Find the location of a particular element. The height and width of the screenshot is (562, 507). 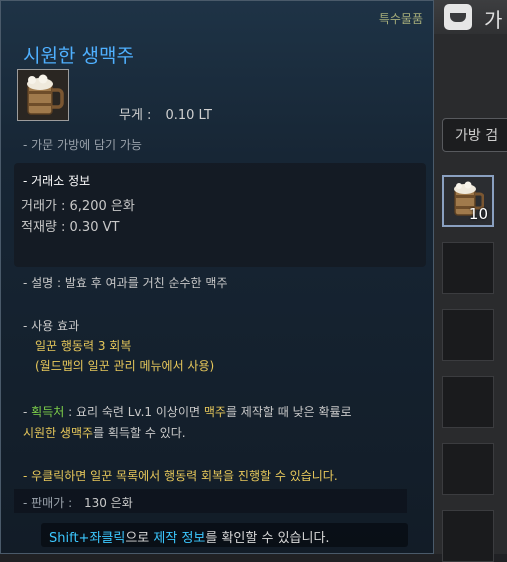

acquire-line1: - 획득처 : 요리 숙련 Lv.1 이상이면 맥주를 제작할 때 낮은 확률로 is located at coordinates (187, 411).